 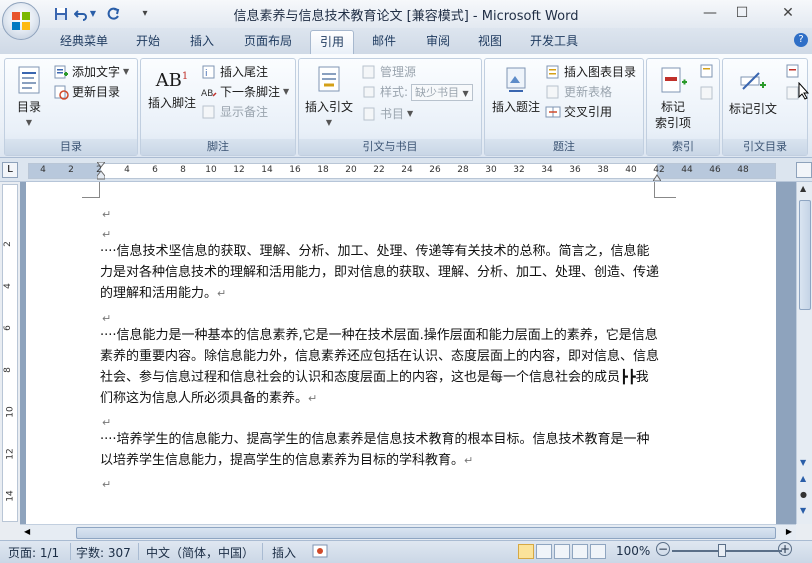 I want to click on page-count: 页面: 1/1, so click(x=33, y=552).